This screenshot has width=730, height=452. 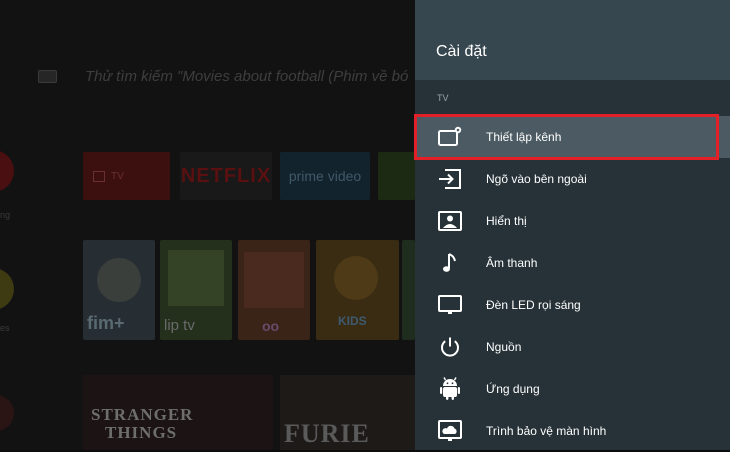 I want to click on netflix-app-tile: NETFLIX, so click(x=226, y=176).